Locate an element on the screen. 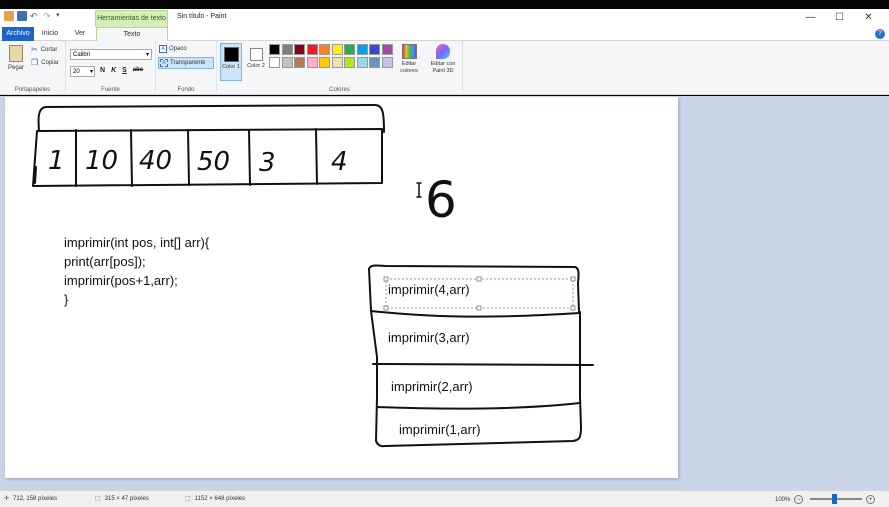 The width and height of the screenshot is (889, 507). zoom-in-button: + is located at coordinates (870, 499).